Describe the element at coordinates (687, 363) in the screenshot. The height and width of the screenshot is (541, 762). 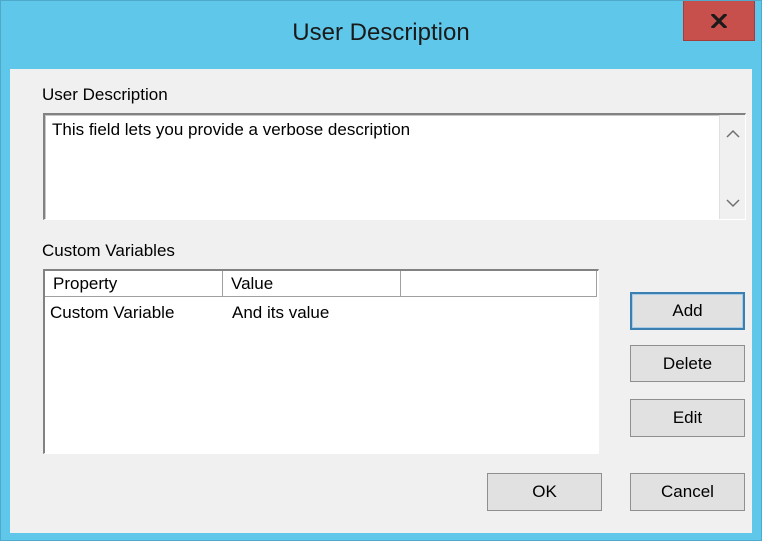
I see `delete-button: Delete` at that location.